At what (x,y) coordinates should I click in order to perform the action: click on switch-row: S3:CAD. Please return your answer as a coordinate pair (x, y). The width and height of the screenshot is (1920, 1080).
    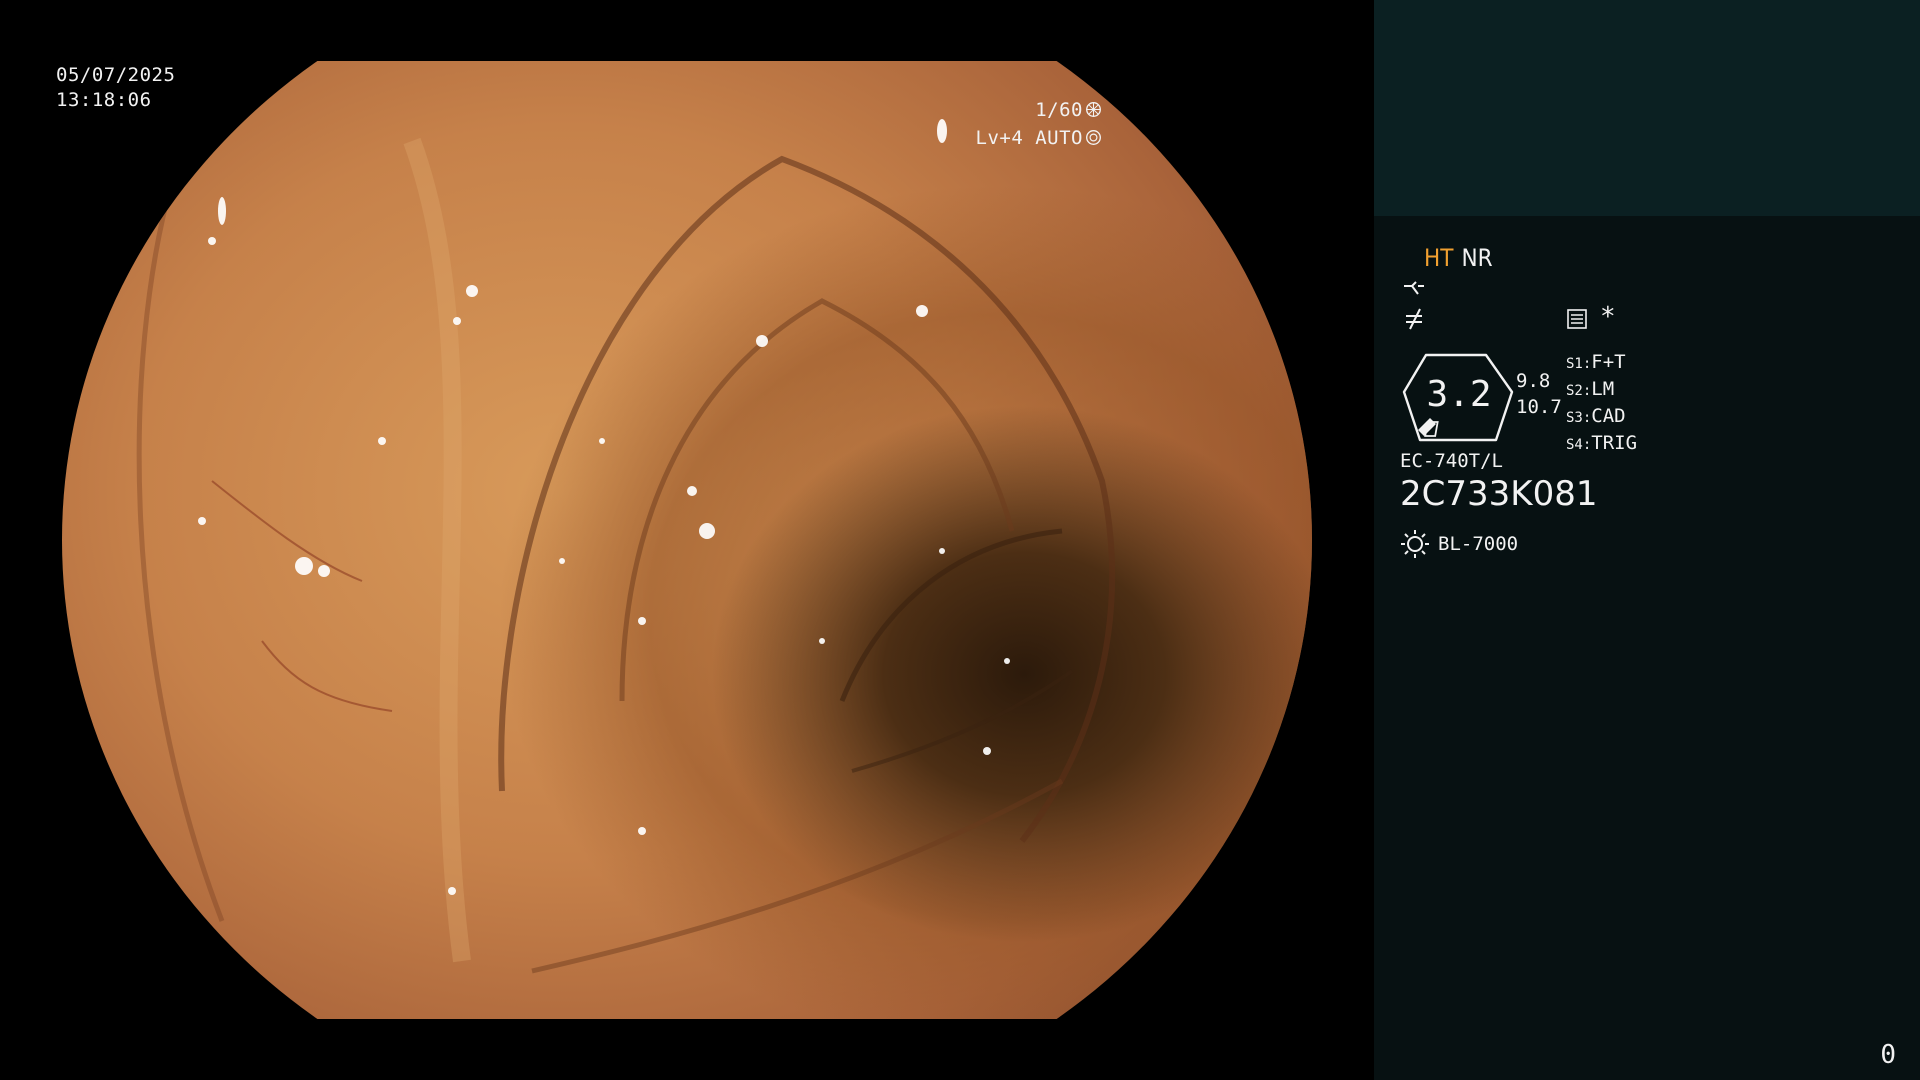
    Looking at the image, I should click on (1596, 416).